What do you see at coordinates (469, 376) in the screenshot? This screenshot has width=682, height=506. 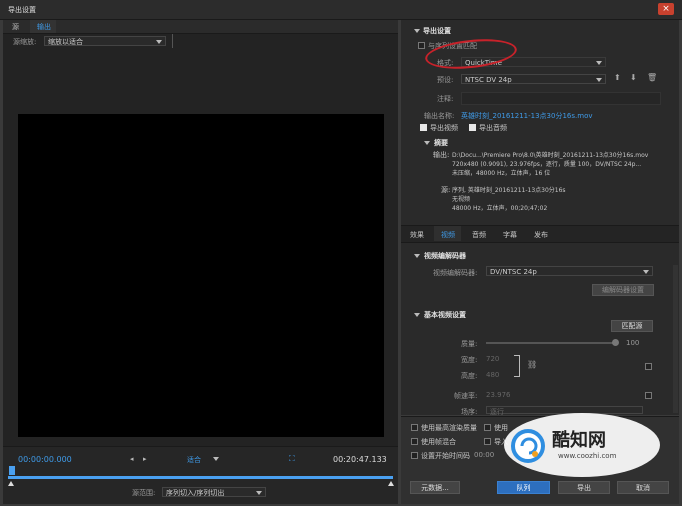 I see `height-label: 高度:` at bounding box center [469, 376].